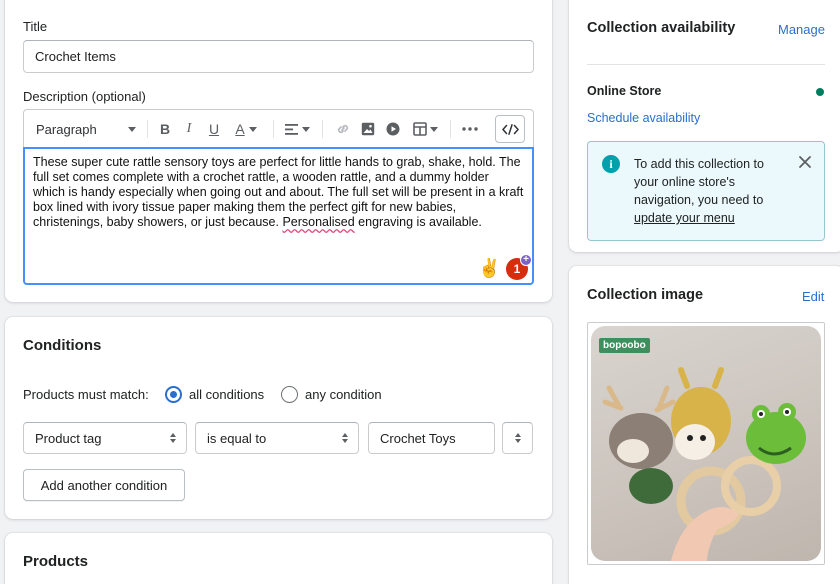 This screenshot has height=584, width=840. Describe the element at coordinates (289, 394) in the screenshot. I see `radio-any-condition` at that location.